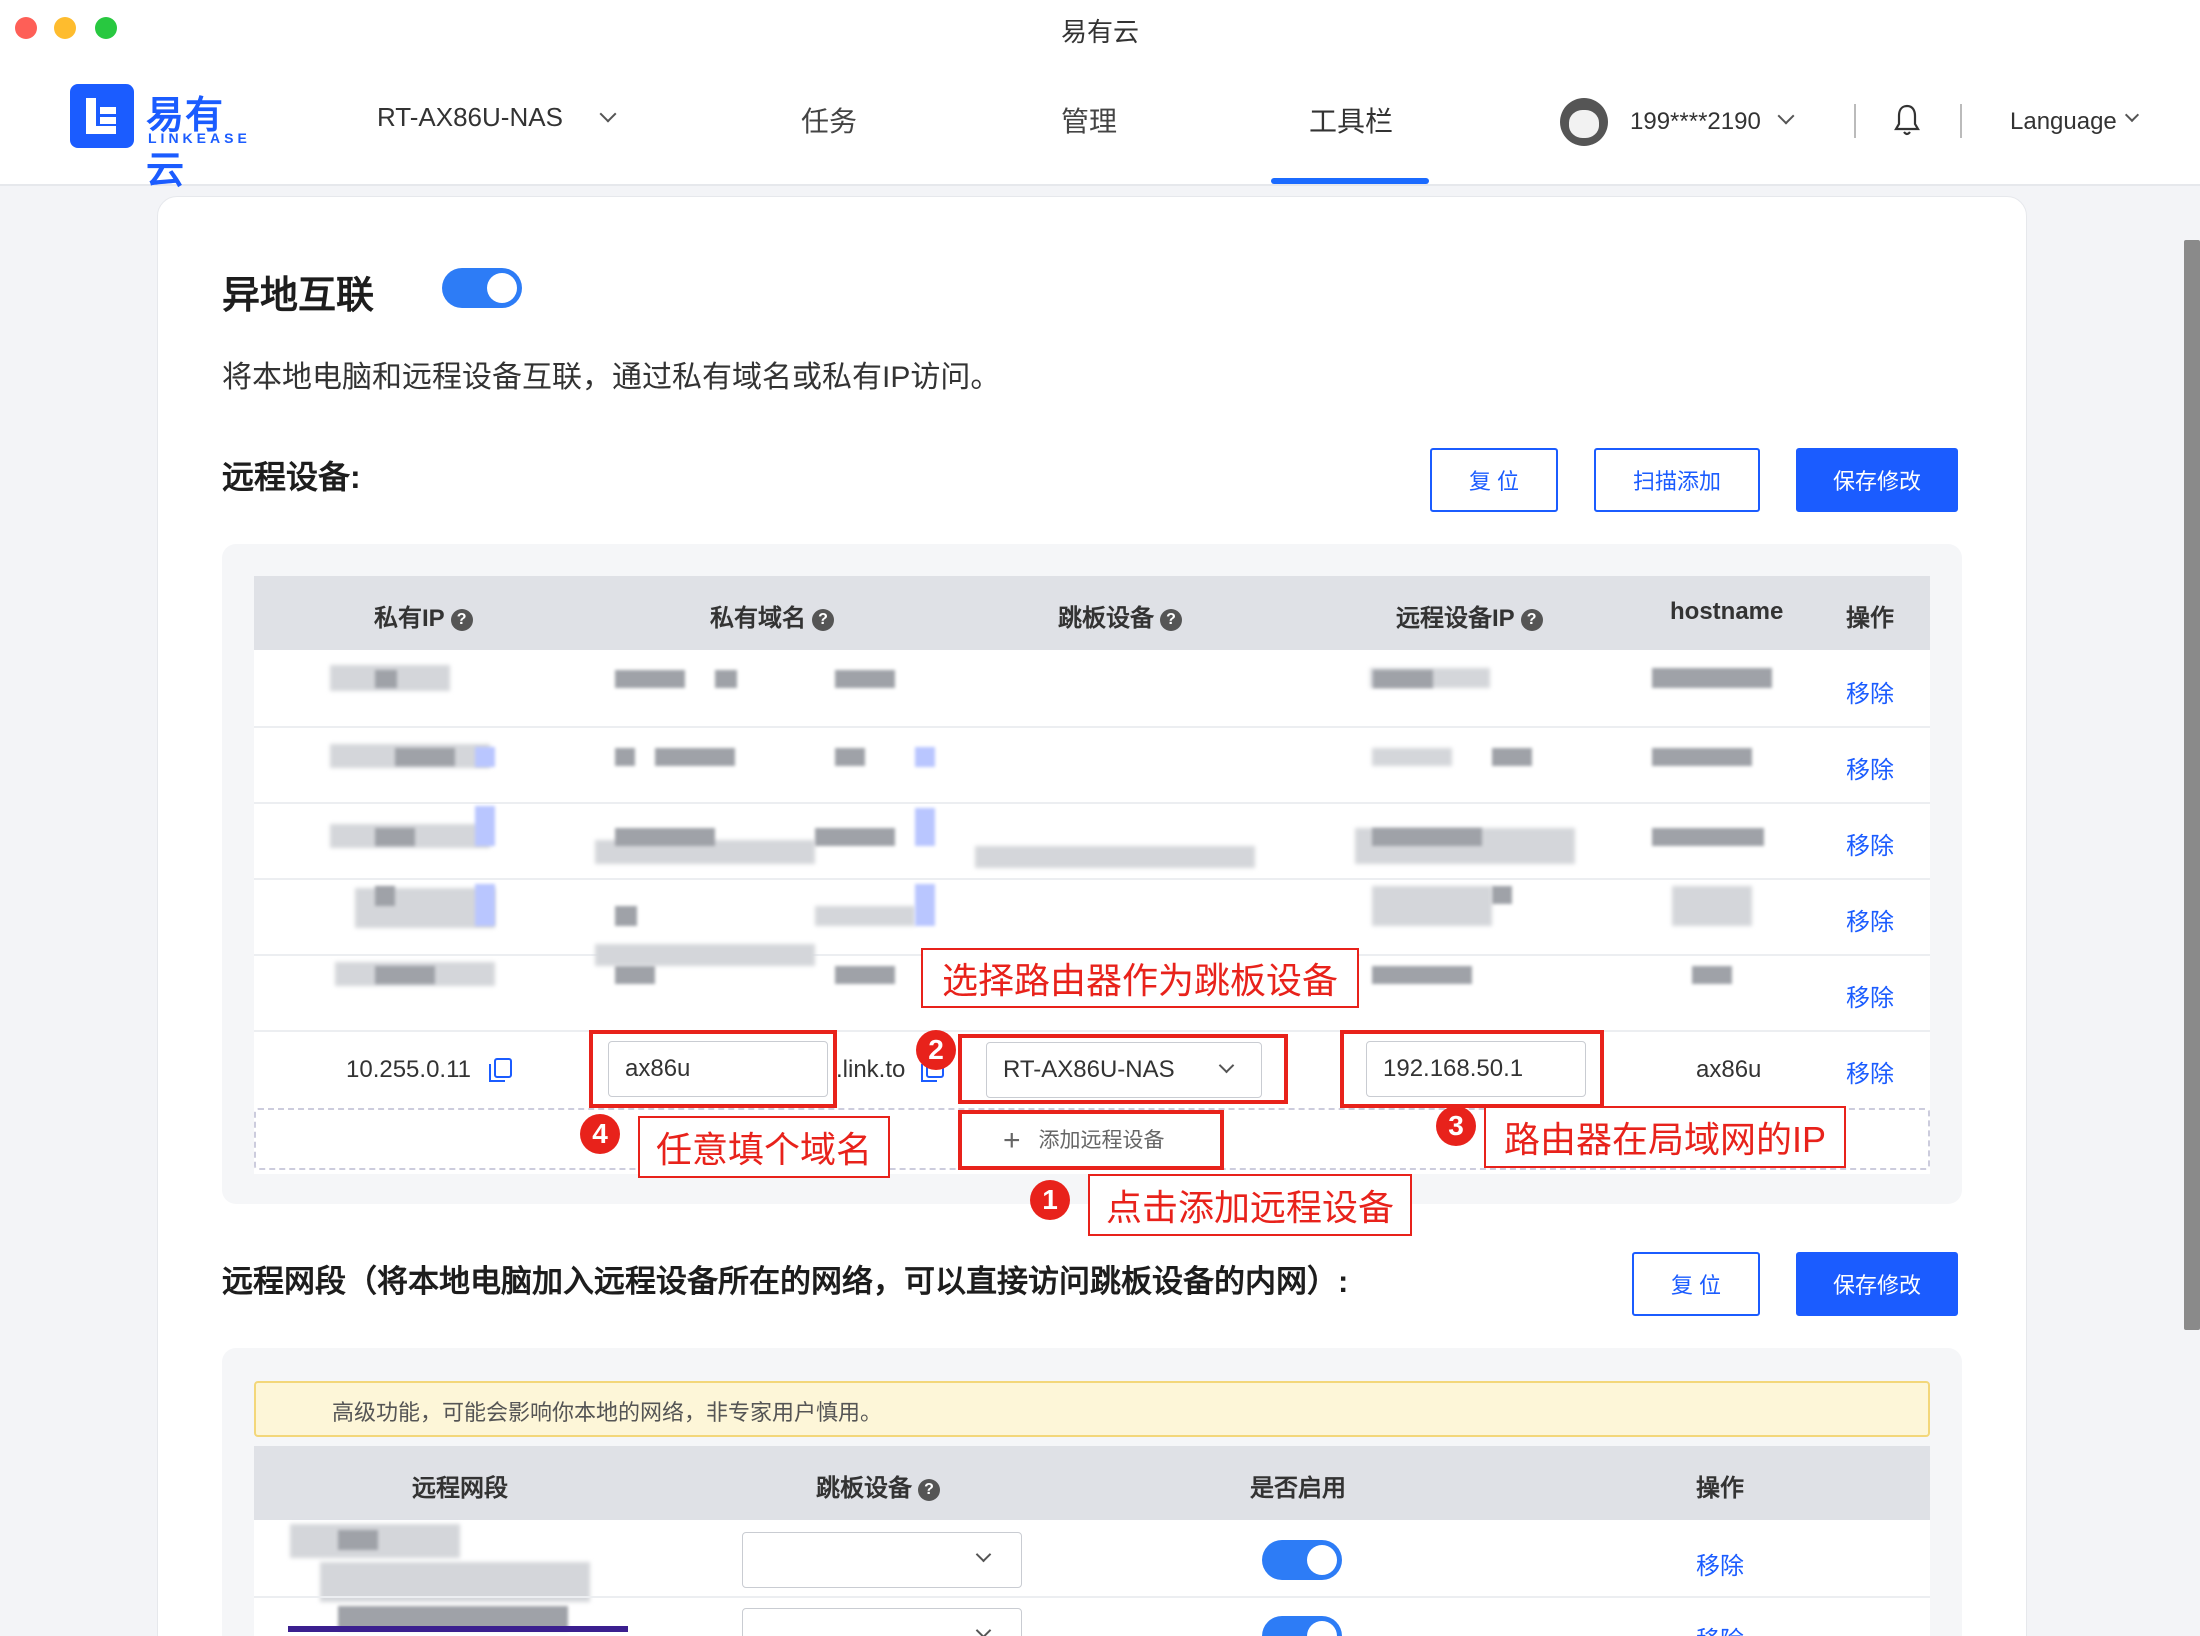 The width and height of the screenshot is (2200, 1636). Describe the element at coordinates (1469, 615) in the screenshot. I see `column-header-remote-ip: 远程设备IP?` at that location.